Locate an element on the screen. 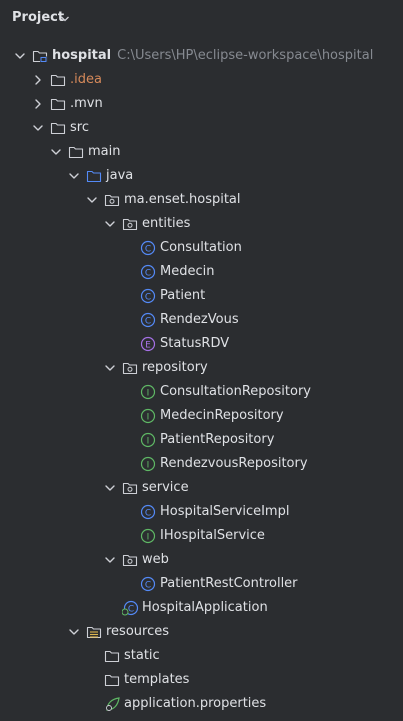 Image resolution: width=403 pixels, height=721 pixels. project-header: Project is located at coordinates (201, 20).